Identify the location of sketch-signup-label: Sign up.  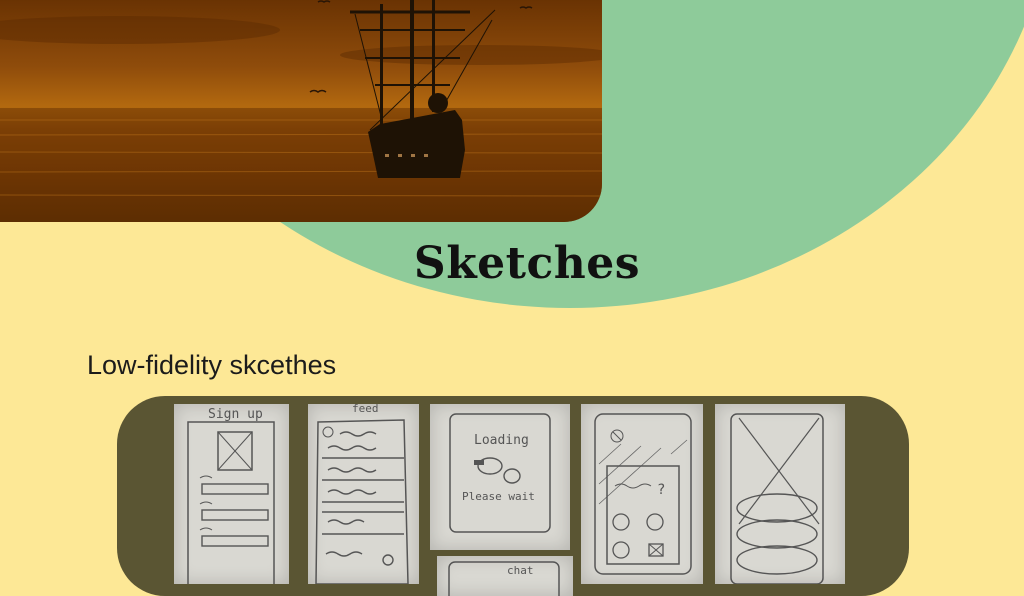
(235, 414).